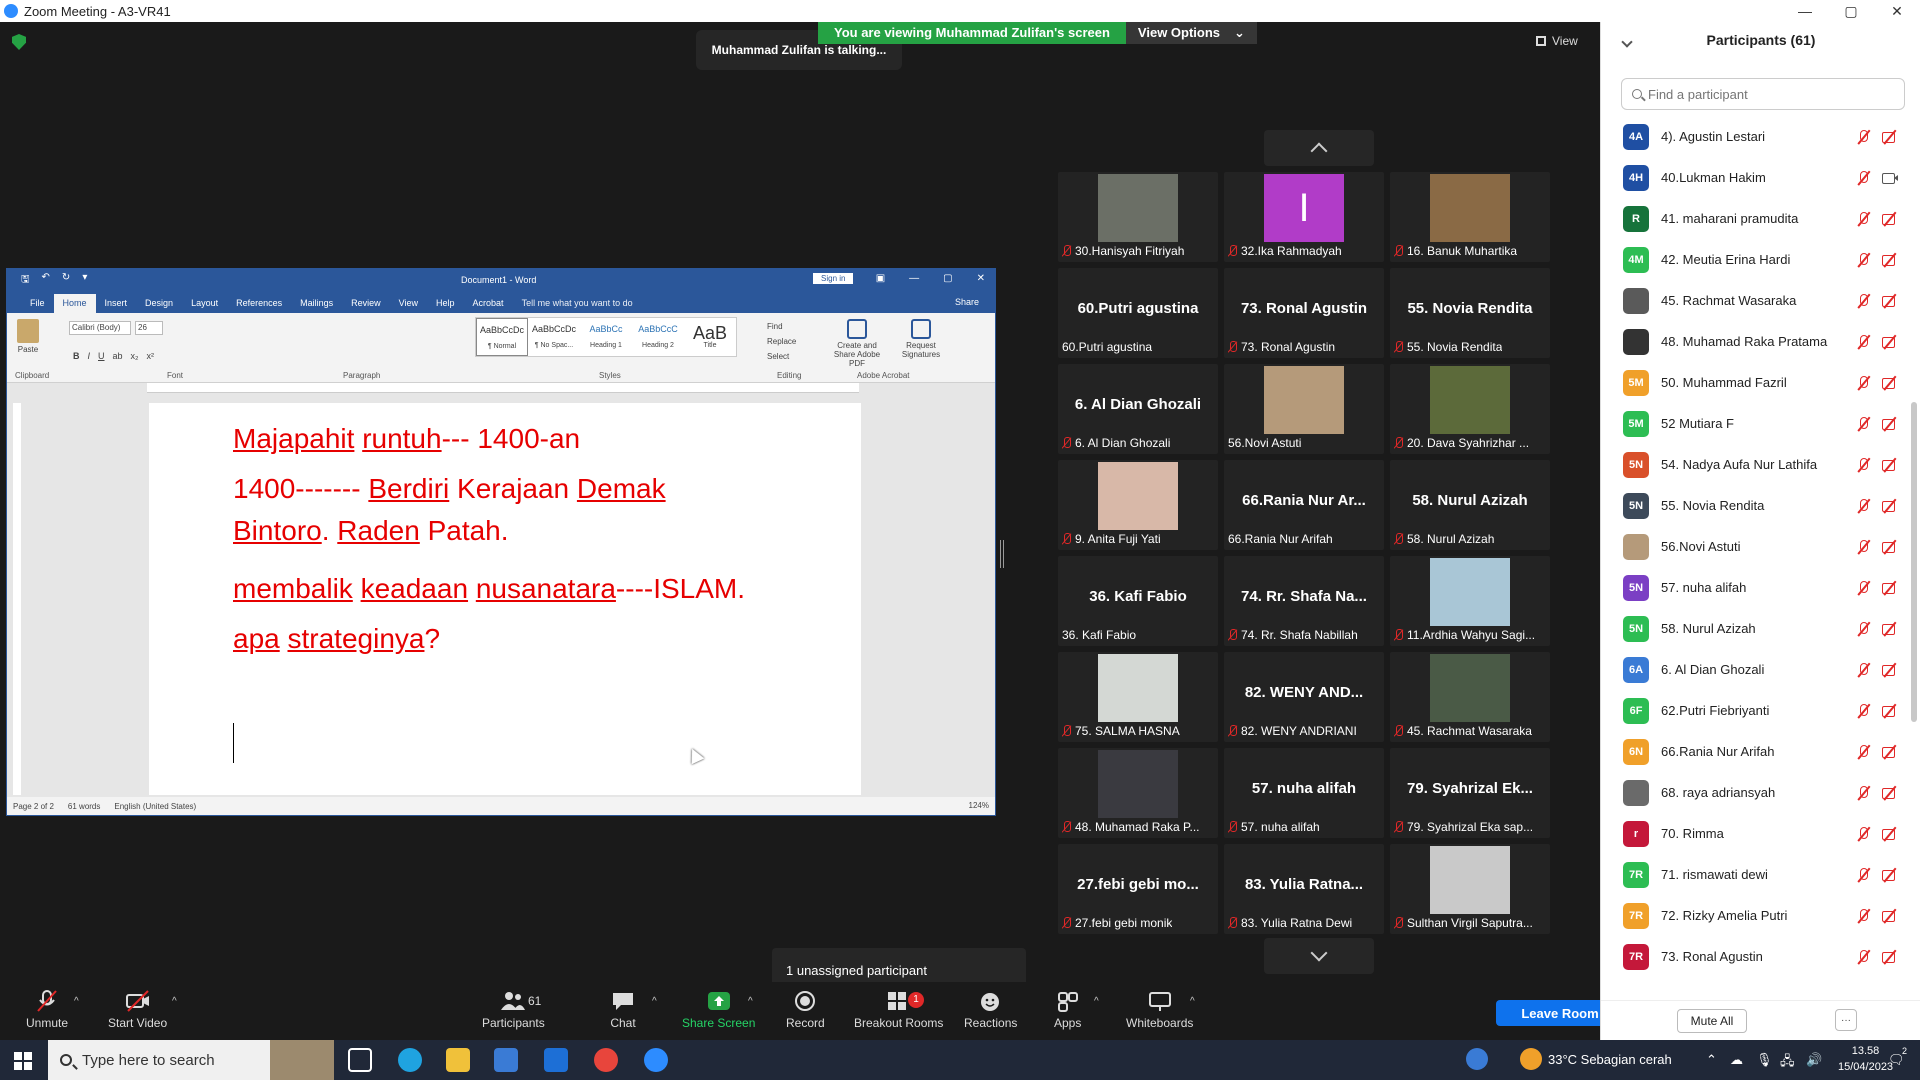  Describe the element at coordinates (658, 337) in the screenshot. I see `style-heading-2: AaBbCcC Heading 2` at that location.